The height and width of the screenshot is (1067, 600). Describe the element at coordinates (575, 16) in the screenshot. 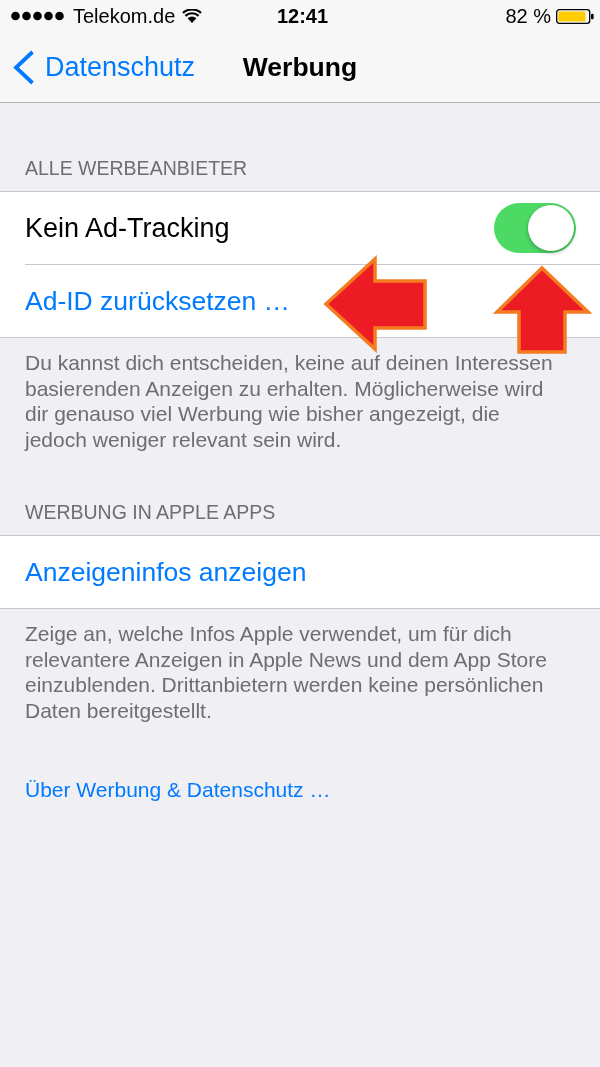

I see `battery-icon` at that location.